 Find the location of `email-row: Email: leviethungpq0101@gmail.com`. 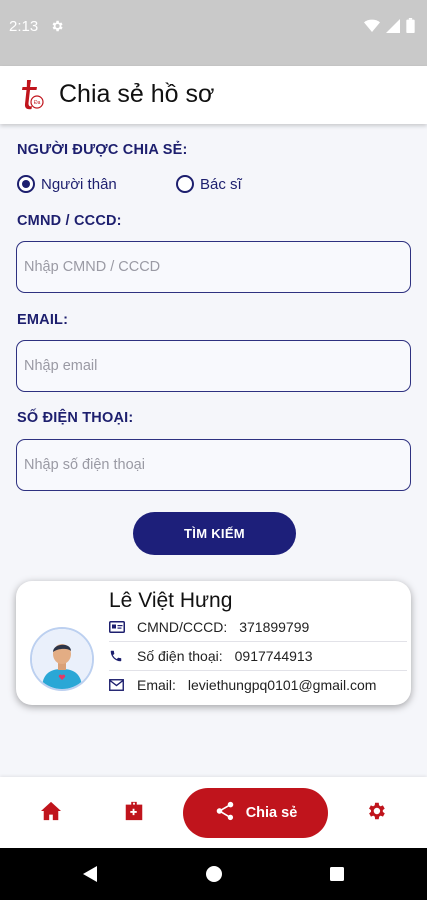

email-row: Email: leviethungpq0101@gmail.com is located at coordinates (258, 685).